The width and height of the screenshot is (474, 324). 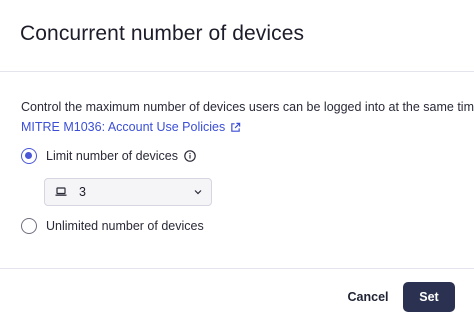 I want to click on limit-devices-radio, so click(x=29, y=156).